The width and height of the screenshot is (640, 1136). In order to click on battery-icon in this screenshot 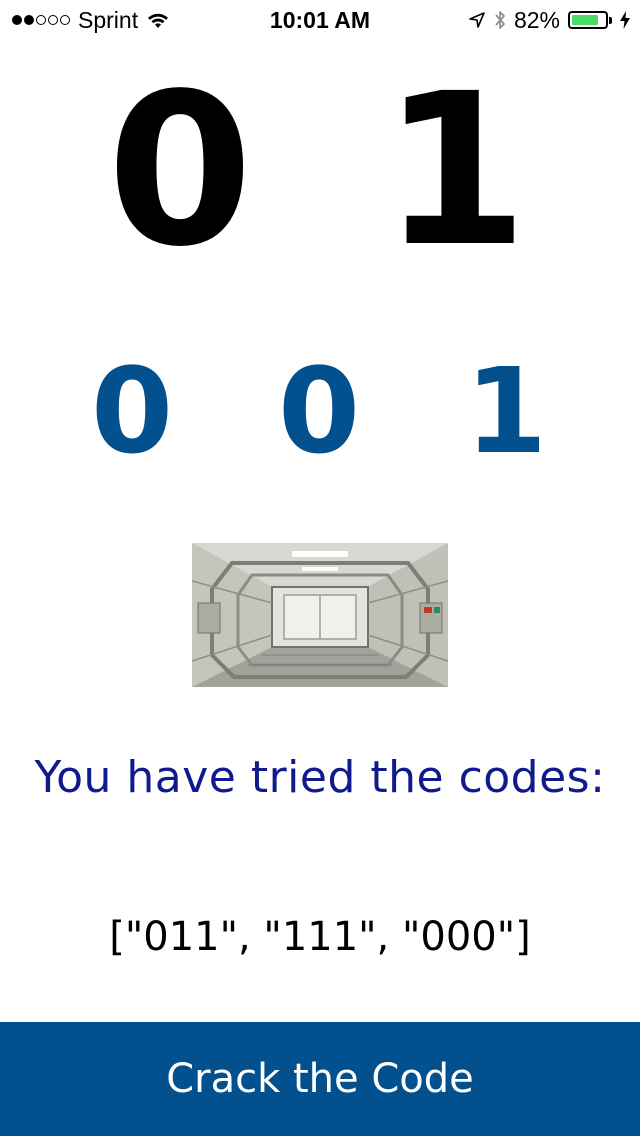, I will do `click(590, 20)`.